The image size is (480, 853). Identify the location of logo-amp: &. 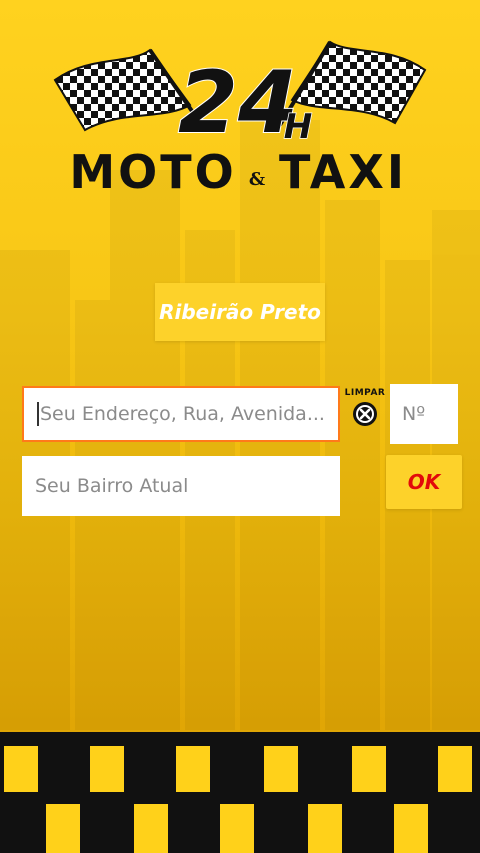
(257, 179).